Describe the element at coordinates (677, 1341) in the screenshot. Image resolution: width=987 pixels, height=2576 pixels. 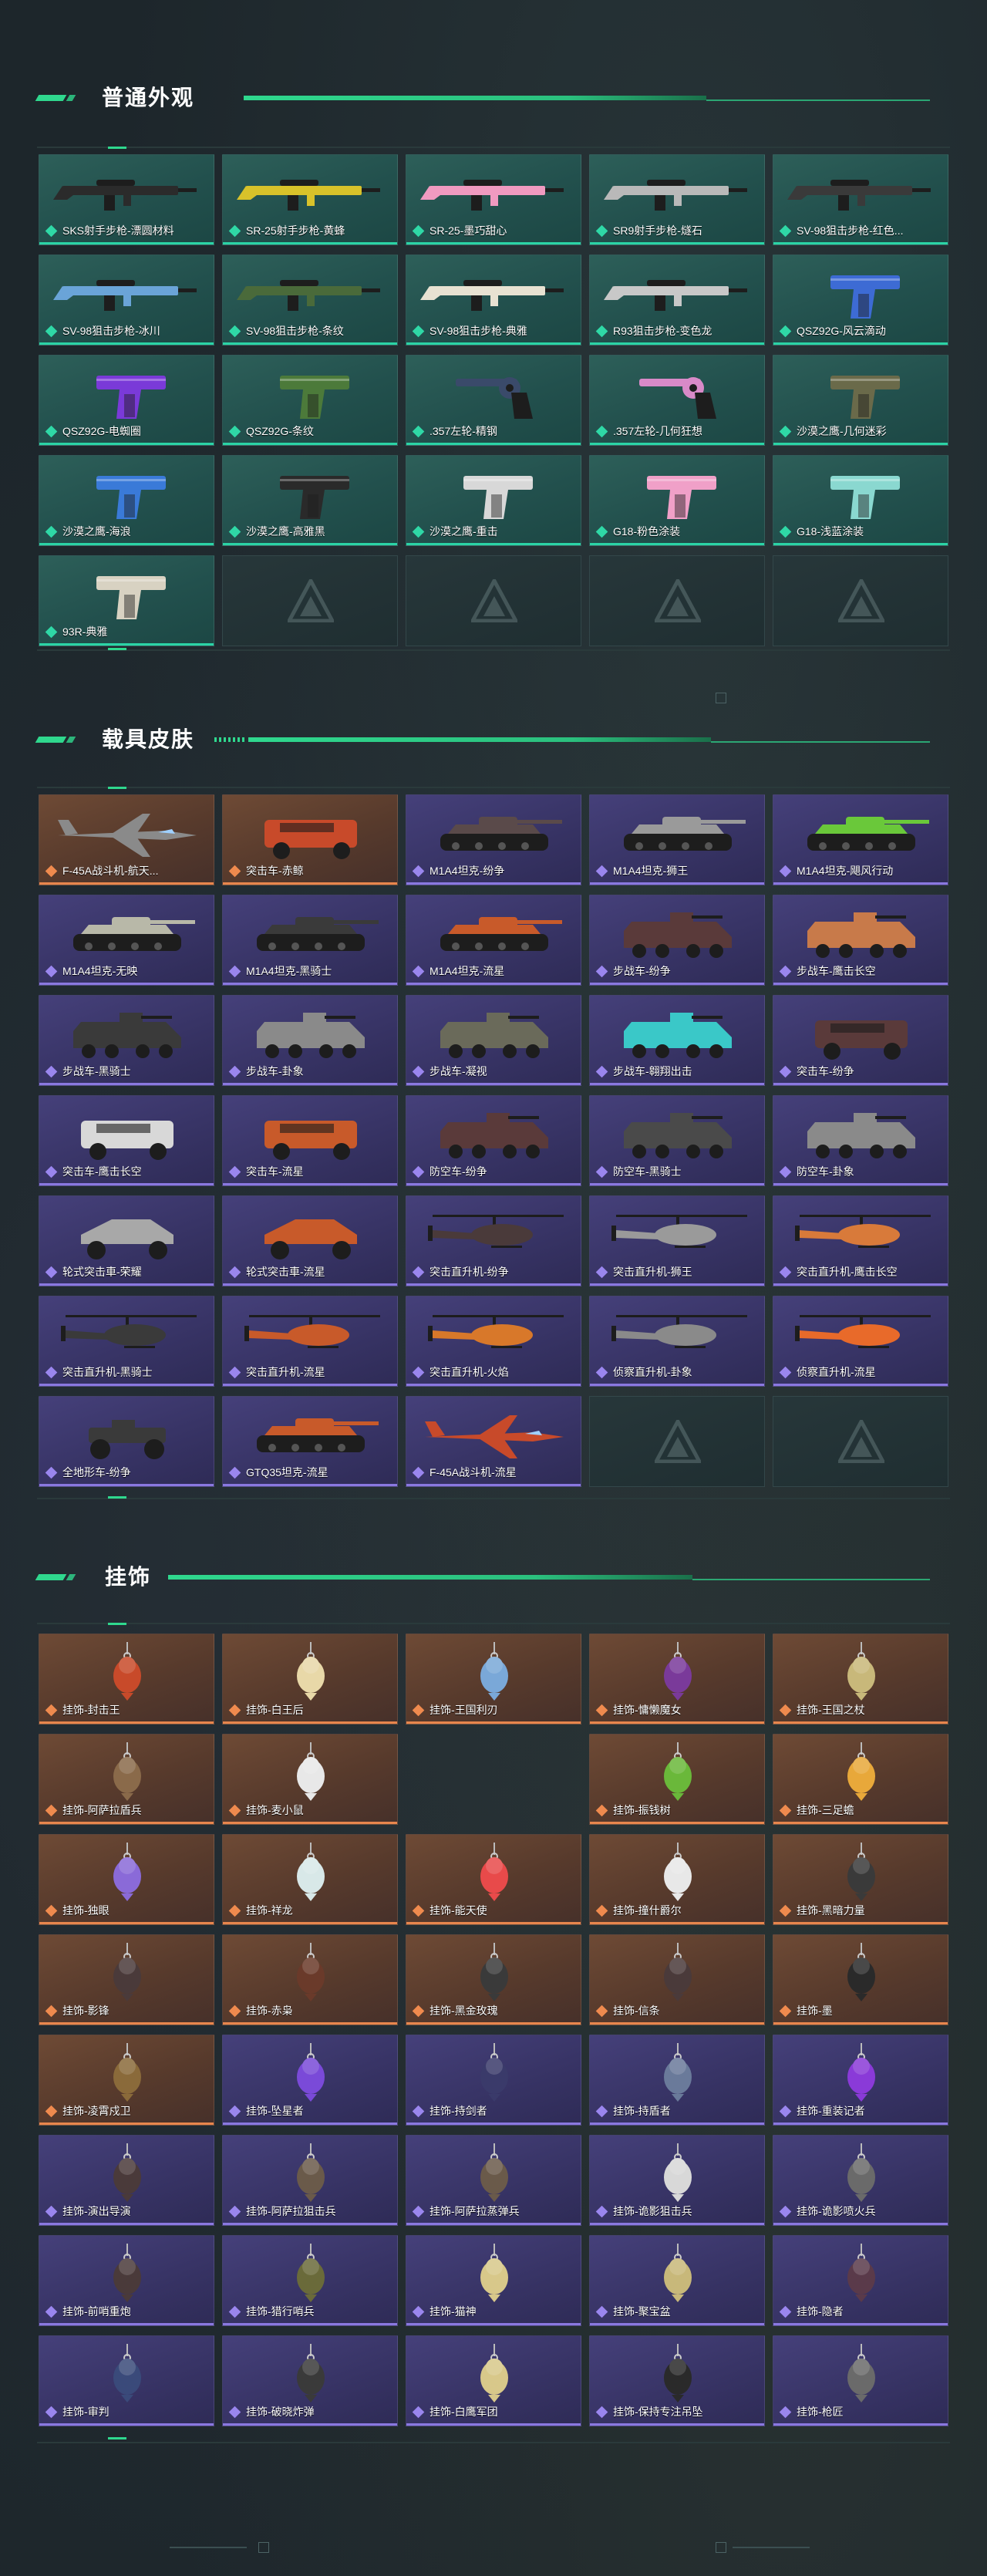
I see `vehicle-item-card: 侦察直升机-卦象` at that location.